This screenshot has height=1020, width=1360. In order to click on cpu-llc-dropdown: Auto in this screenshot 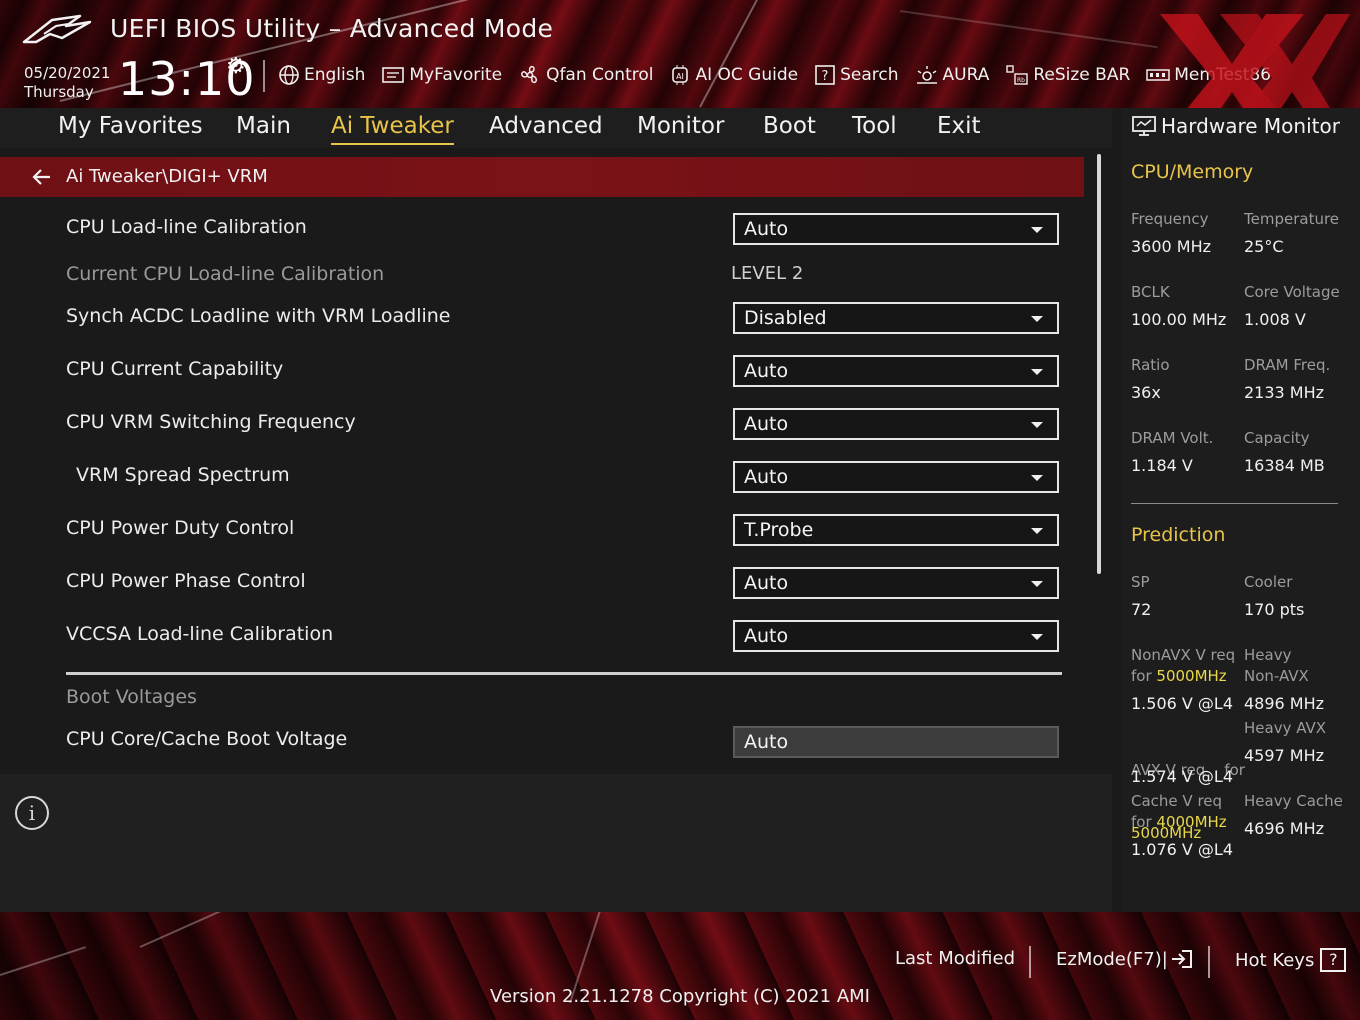, I will do `click(896, 229)`.